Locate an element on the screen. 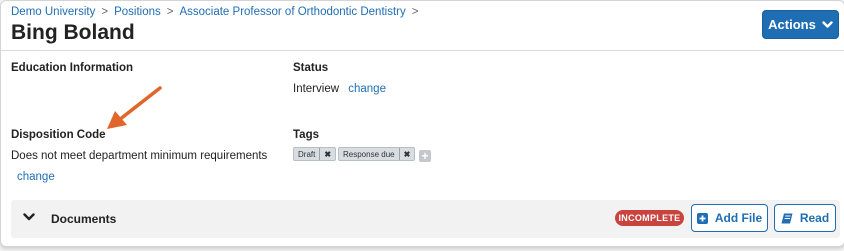  tag-draft: Draft ✖ is located at coordinates (315, 154).